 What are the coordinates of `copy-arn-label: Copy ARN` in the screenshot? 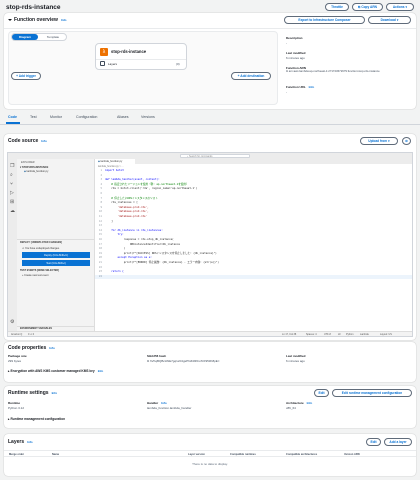 It's located at (369, 7).